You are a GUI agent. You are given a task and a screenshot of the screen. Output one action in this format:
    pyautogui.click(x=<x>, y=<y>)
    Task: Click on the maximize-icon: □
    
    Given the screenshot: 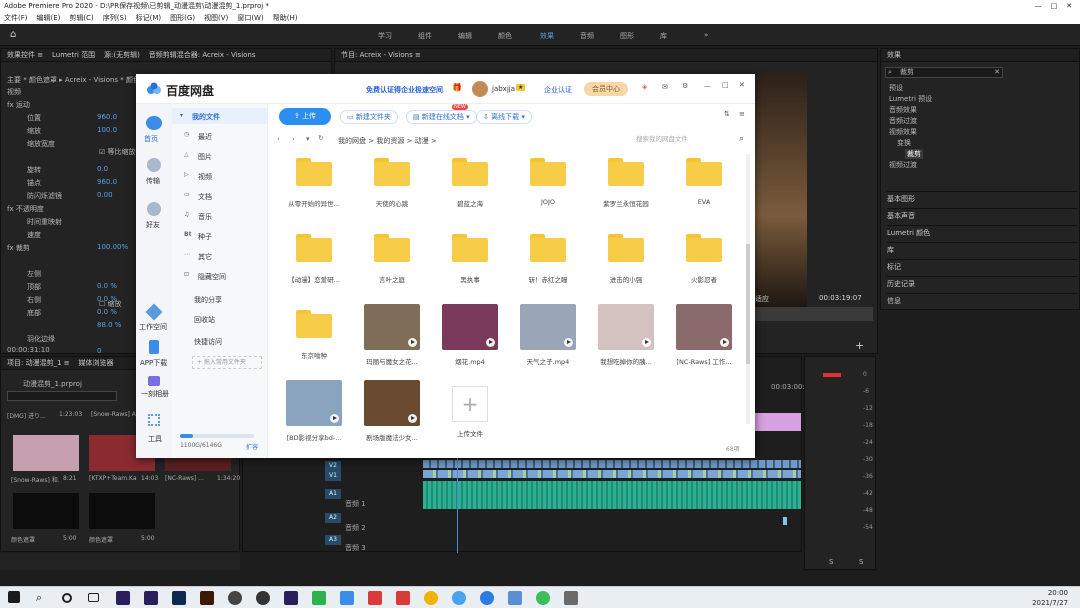 What is the action you would take?
    pyautogui.click(x=725, y=85)
    